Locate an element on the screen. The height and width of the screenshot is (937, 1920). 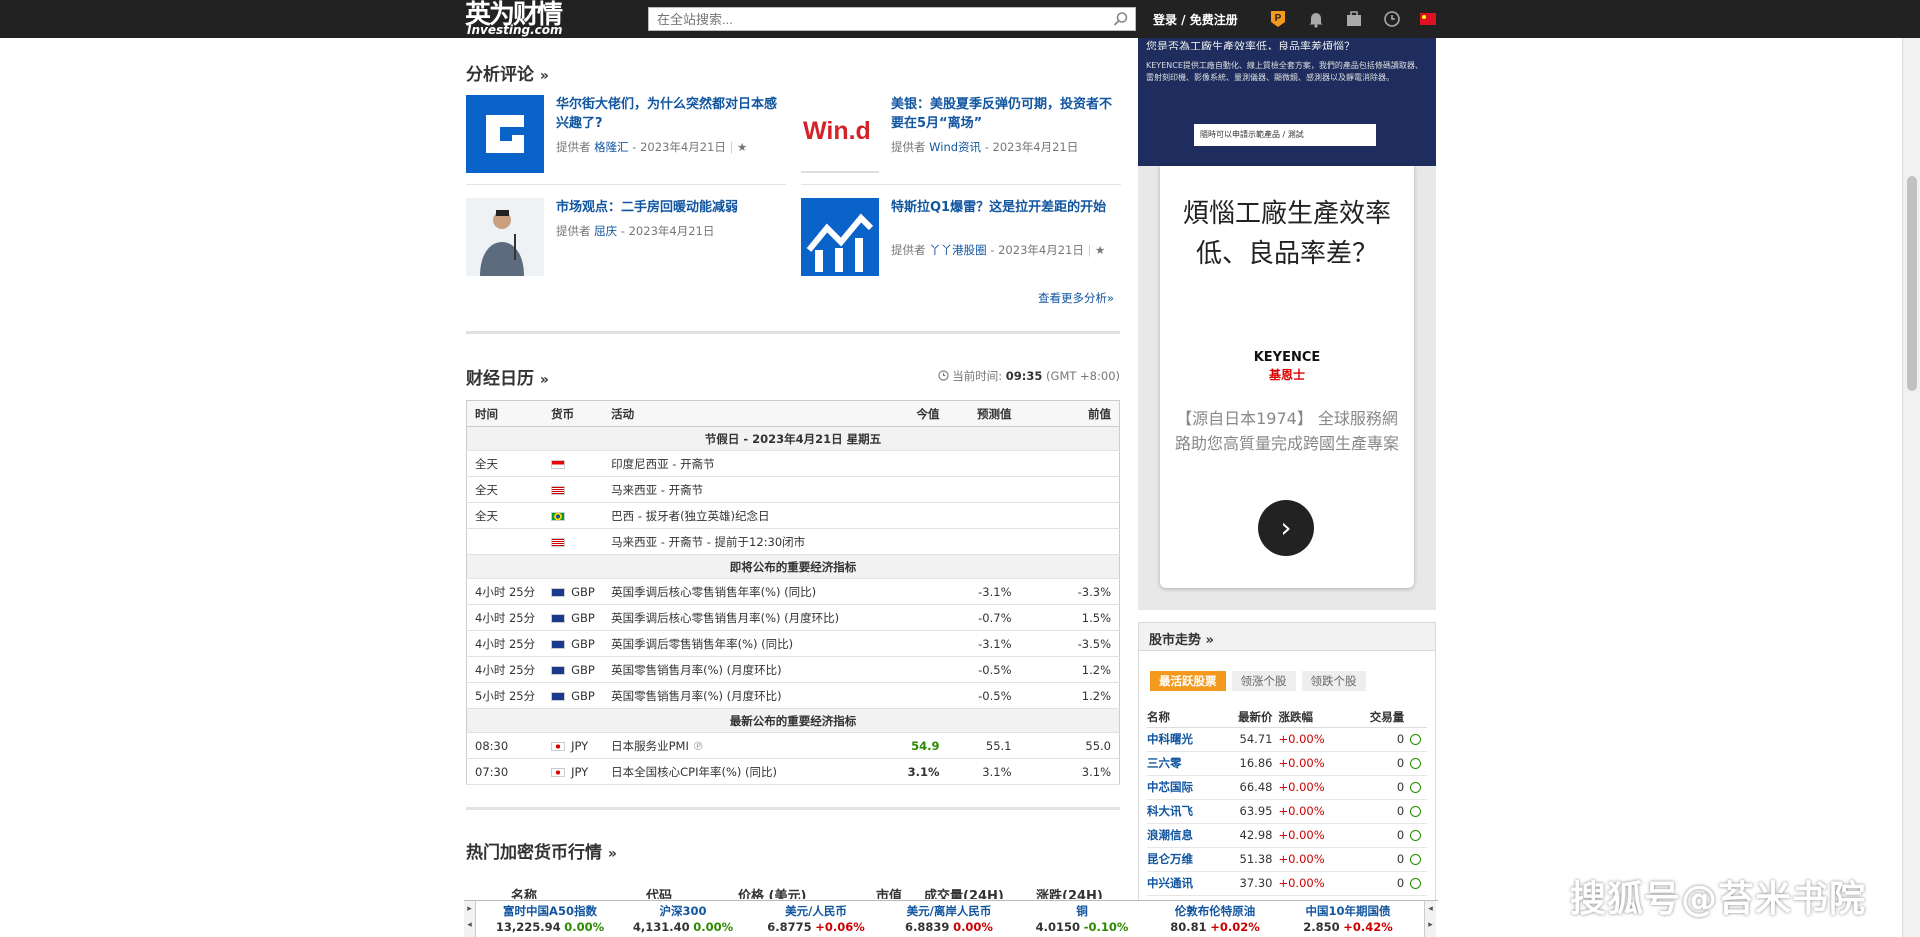
search-input is located at coordinates (869, 19).